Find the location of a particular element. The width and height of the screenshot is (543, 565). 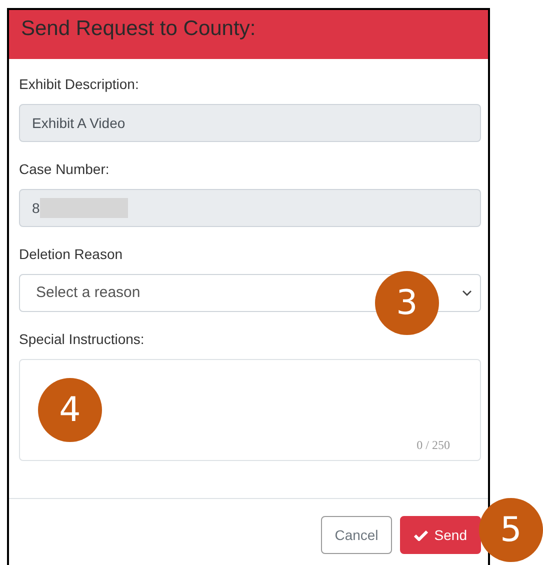

send-button: Send is located at coordinates (440, 535).